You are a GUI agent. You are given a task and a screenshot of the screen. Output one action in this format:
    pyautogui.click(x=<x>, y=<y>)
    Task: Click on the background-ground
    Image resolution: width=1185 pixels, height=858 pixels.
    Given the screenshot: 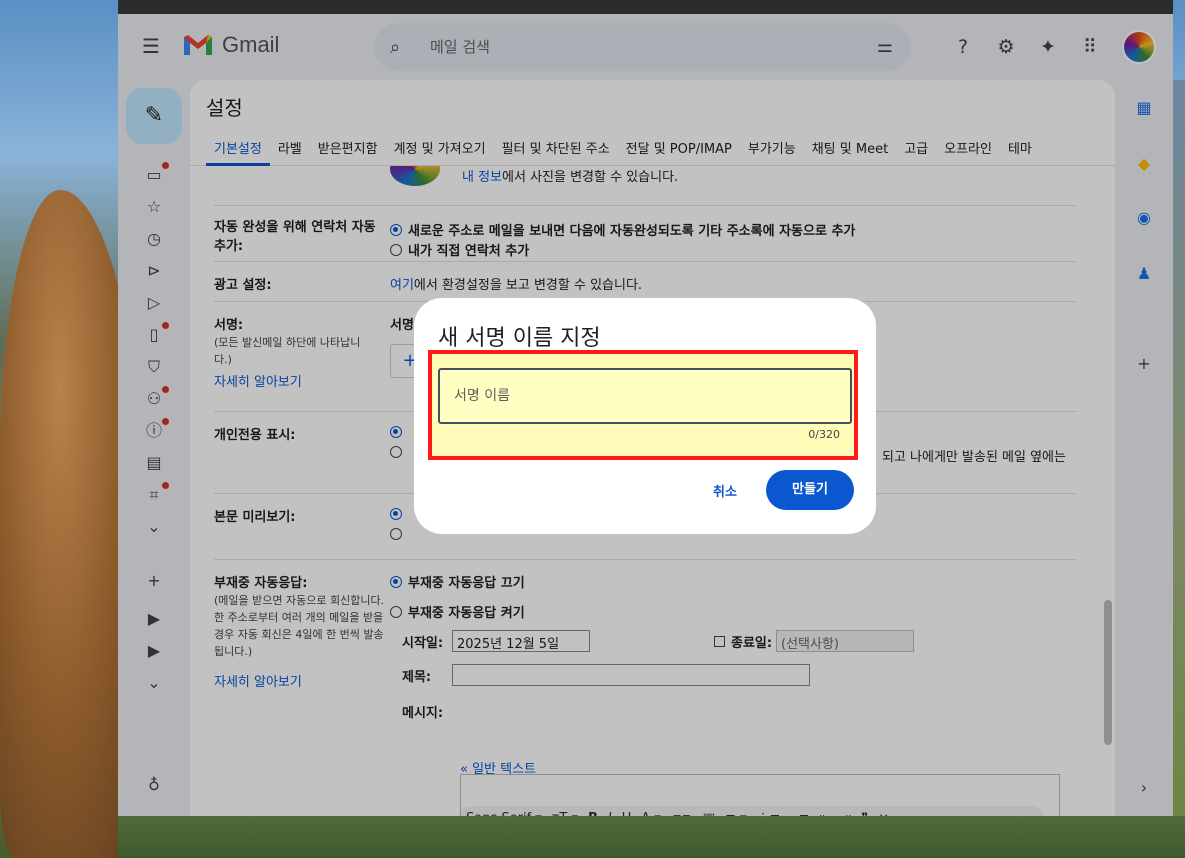 What is the action you would take?
    pyautogui.click(x=651, y=837)
    